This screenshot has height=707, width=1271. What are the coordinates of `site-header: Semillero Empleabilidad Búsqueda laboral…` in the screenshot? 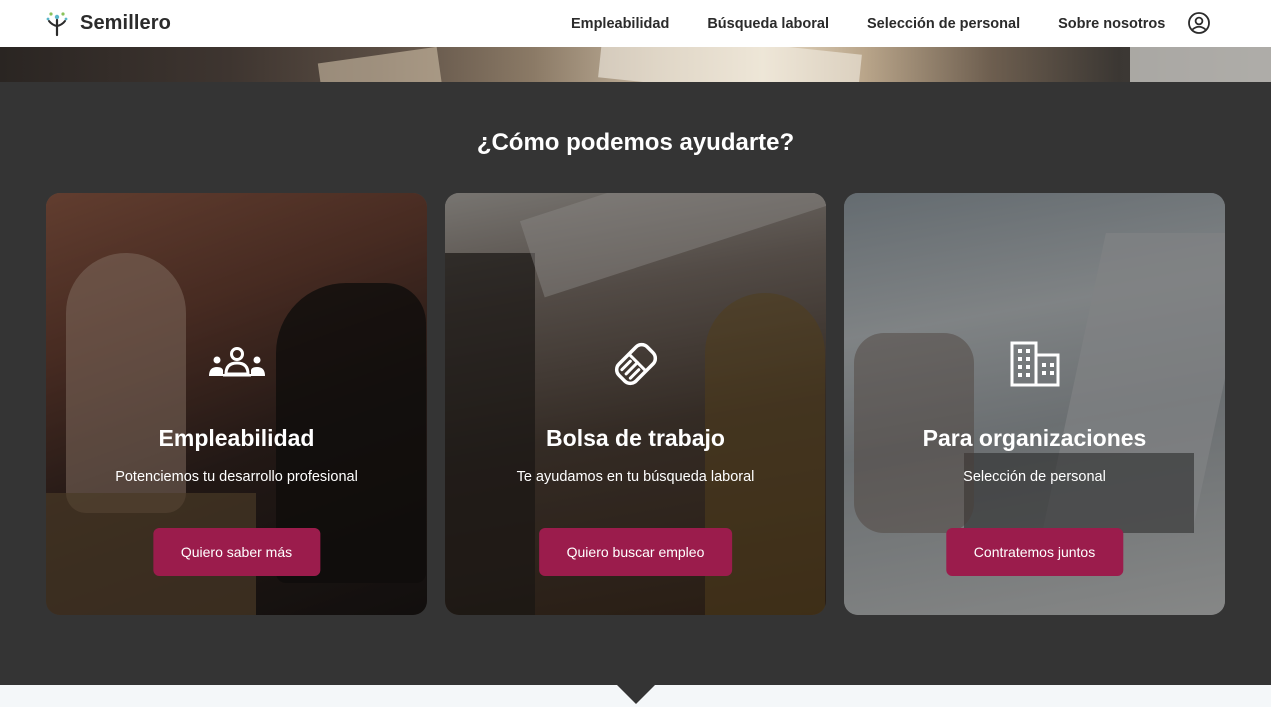 It's located at (635, 23).